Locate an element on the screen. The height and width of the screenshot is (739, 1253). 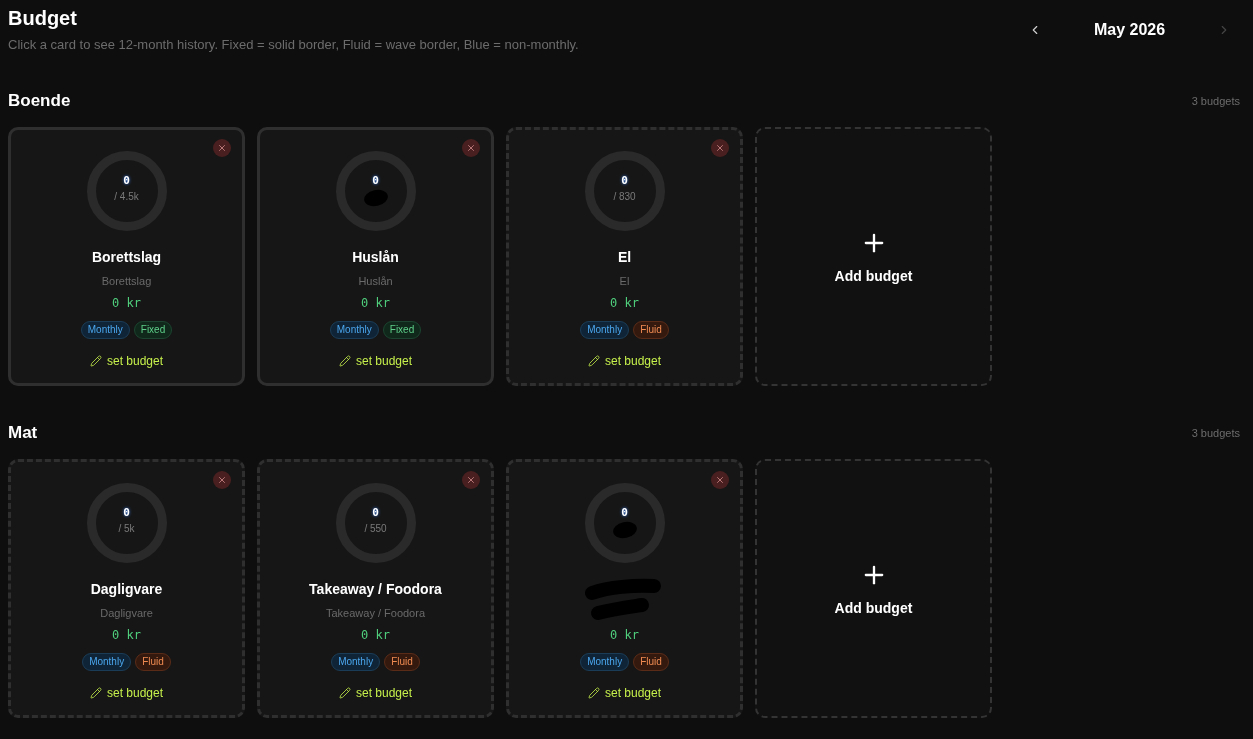
limit-value: / 5k is located at coordinates (126, 529).